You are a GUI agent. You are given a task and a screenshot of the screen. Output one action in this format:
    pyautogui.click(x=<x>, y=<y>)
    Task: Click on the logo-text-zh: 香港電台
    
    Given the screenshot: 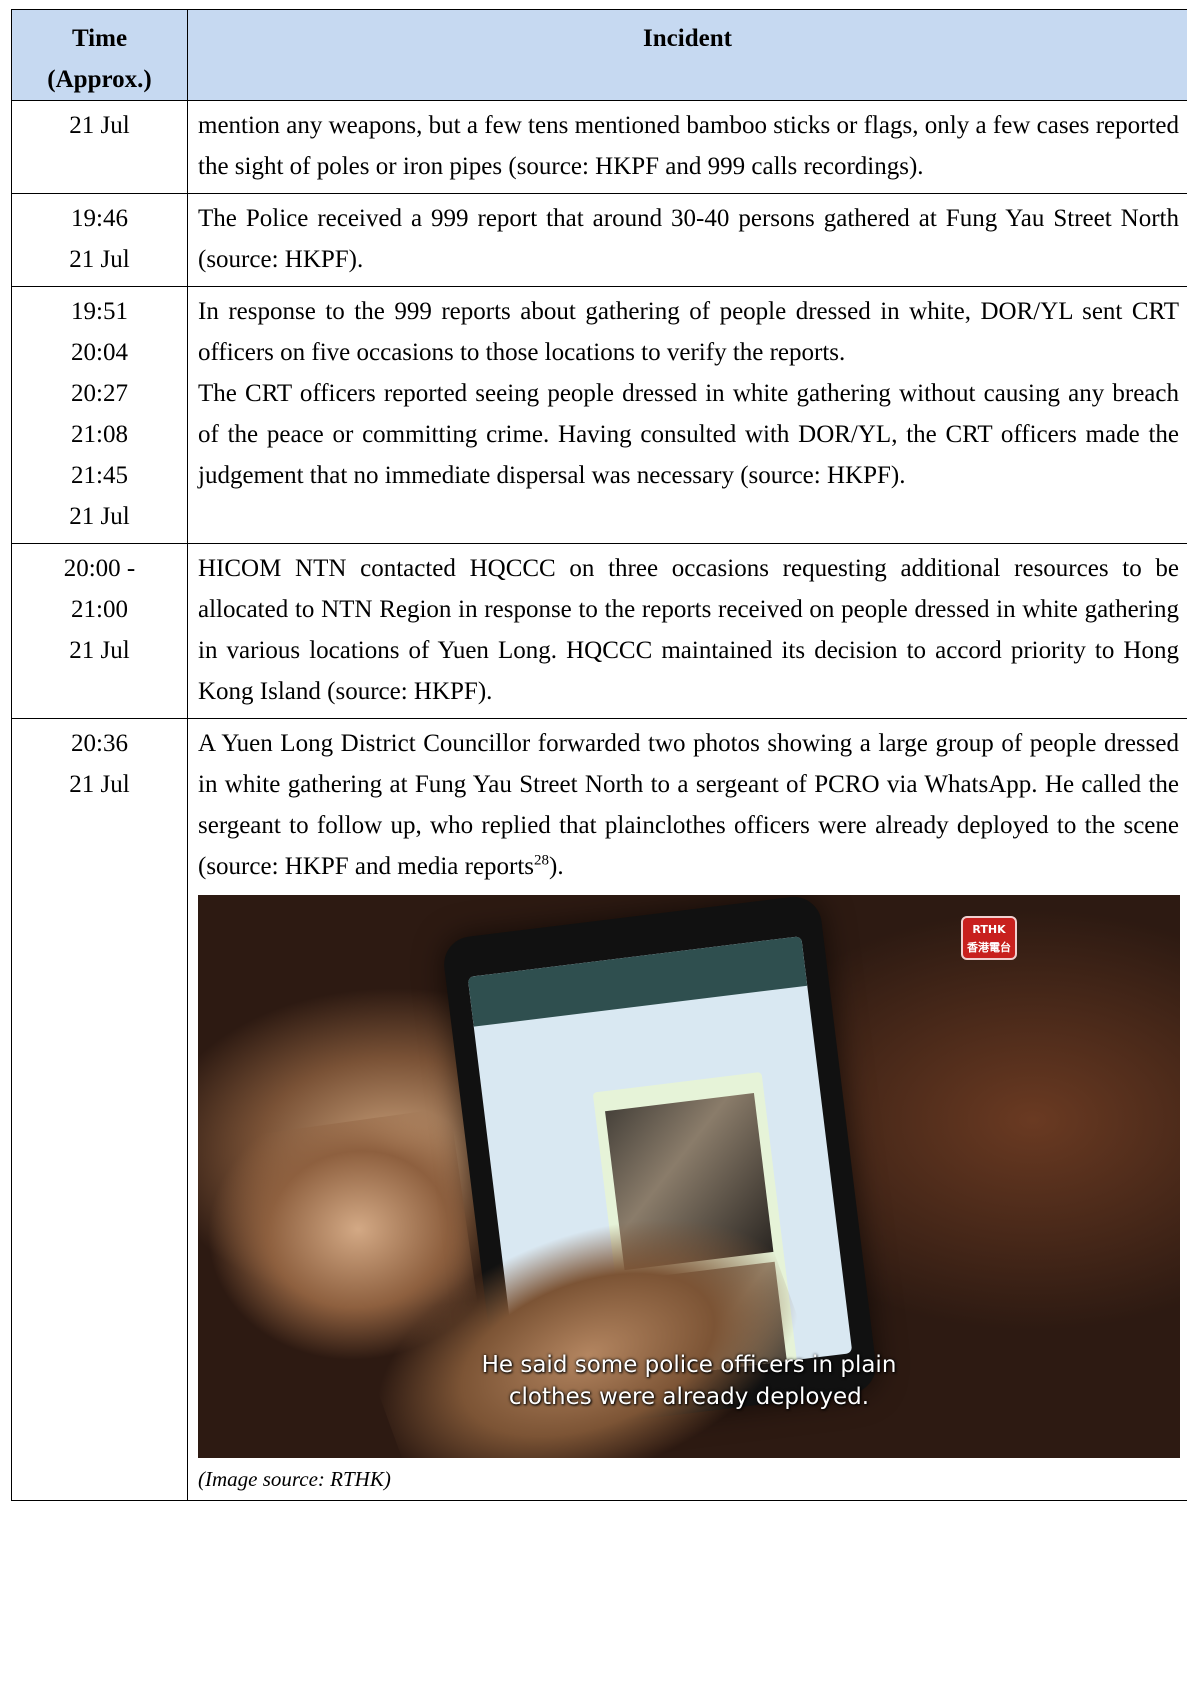 What is the action you would take?
    pyautogui.click(x=989, y=947)
    